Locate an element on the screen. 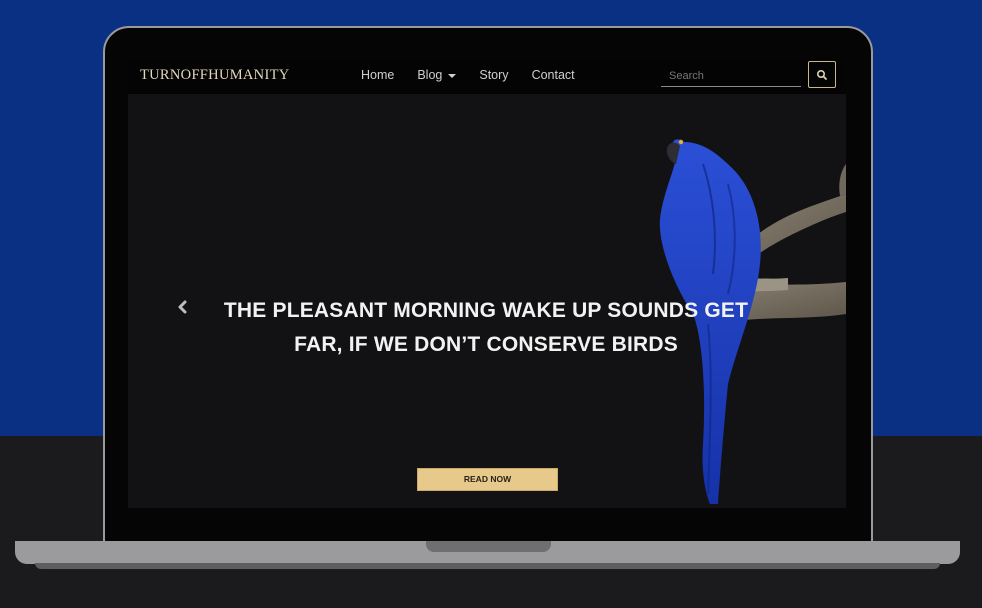 This screenshot has width=982, height=608. hero-headline-line2: FAR, IF WE DON’T CONSERVE BIRDS is located at coordinates (486, 344).